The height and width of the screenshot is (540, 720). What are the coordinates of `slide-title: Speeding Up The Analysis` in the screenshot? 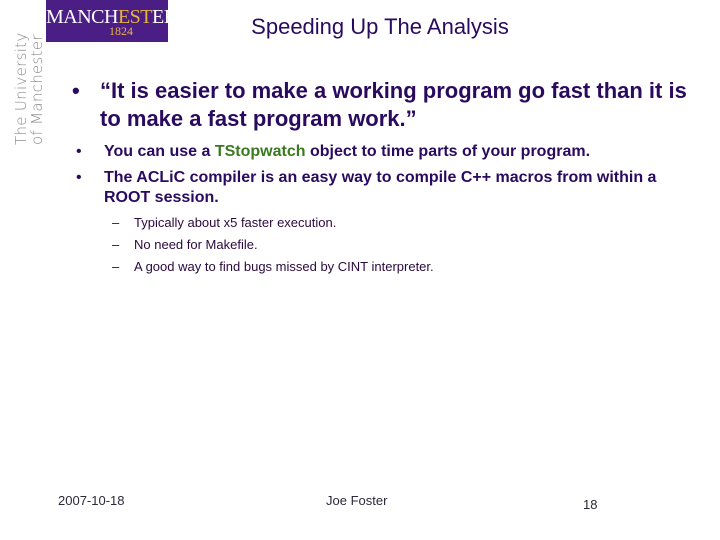 It's located at (380, 26).